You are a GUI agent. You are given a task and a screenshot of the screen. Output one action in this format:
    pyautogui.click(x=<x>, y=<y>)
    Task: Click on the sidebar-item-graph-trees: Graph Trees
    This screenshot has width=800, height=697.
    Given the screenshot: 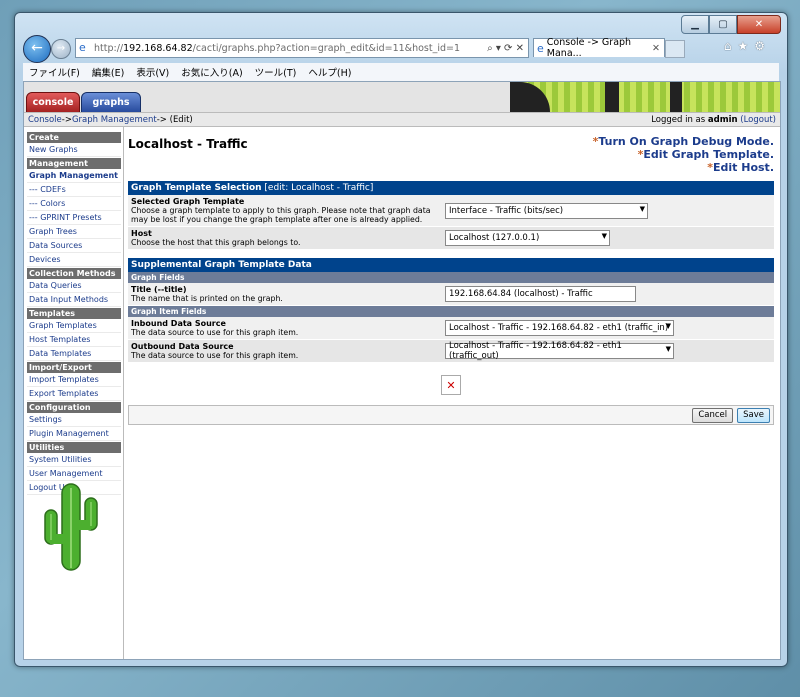 What is the action you would take?
    pyautogui.click(x=74, y=232)
    